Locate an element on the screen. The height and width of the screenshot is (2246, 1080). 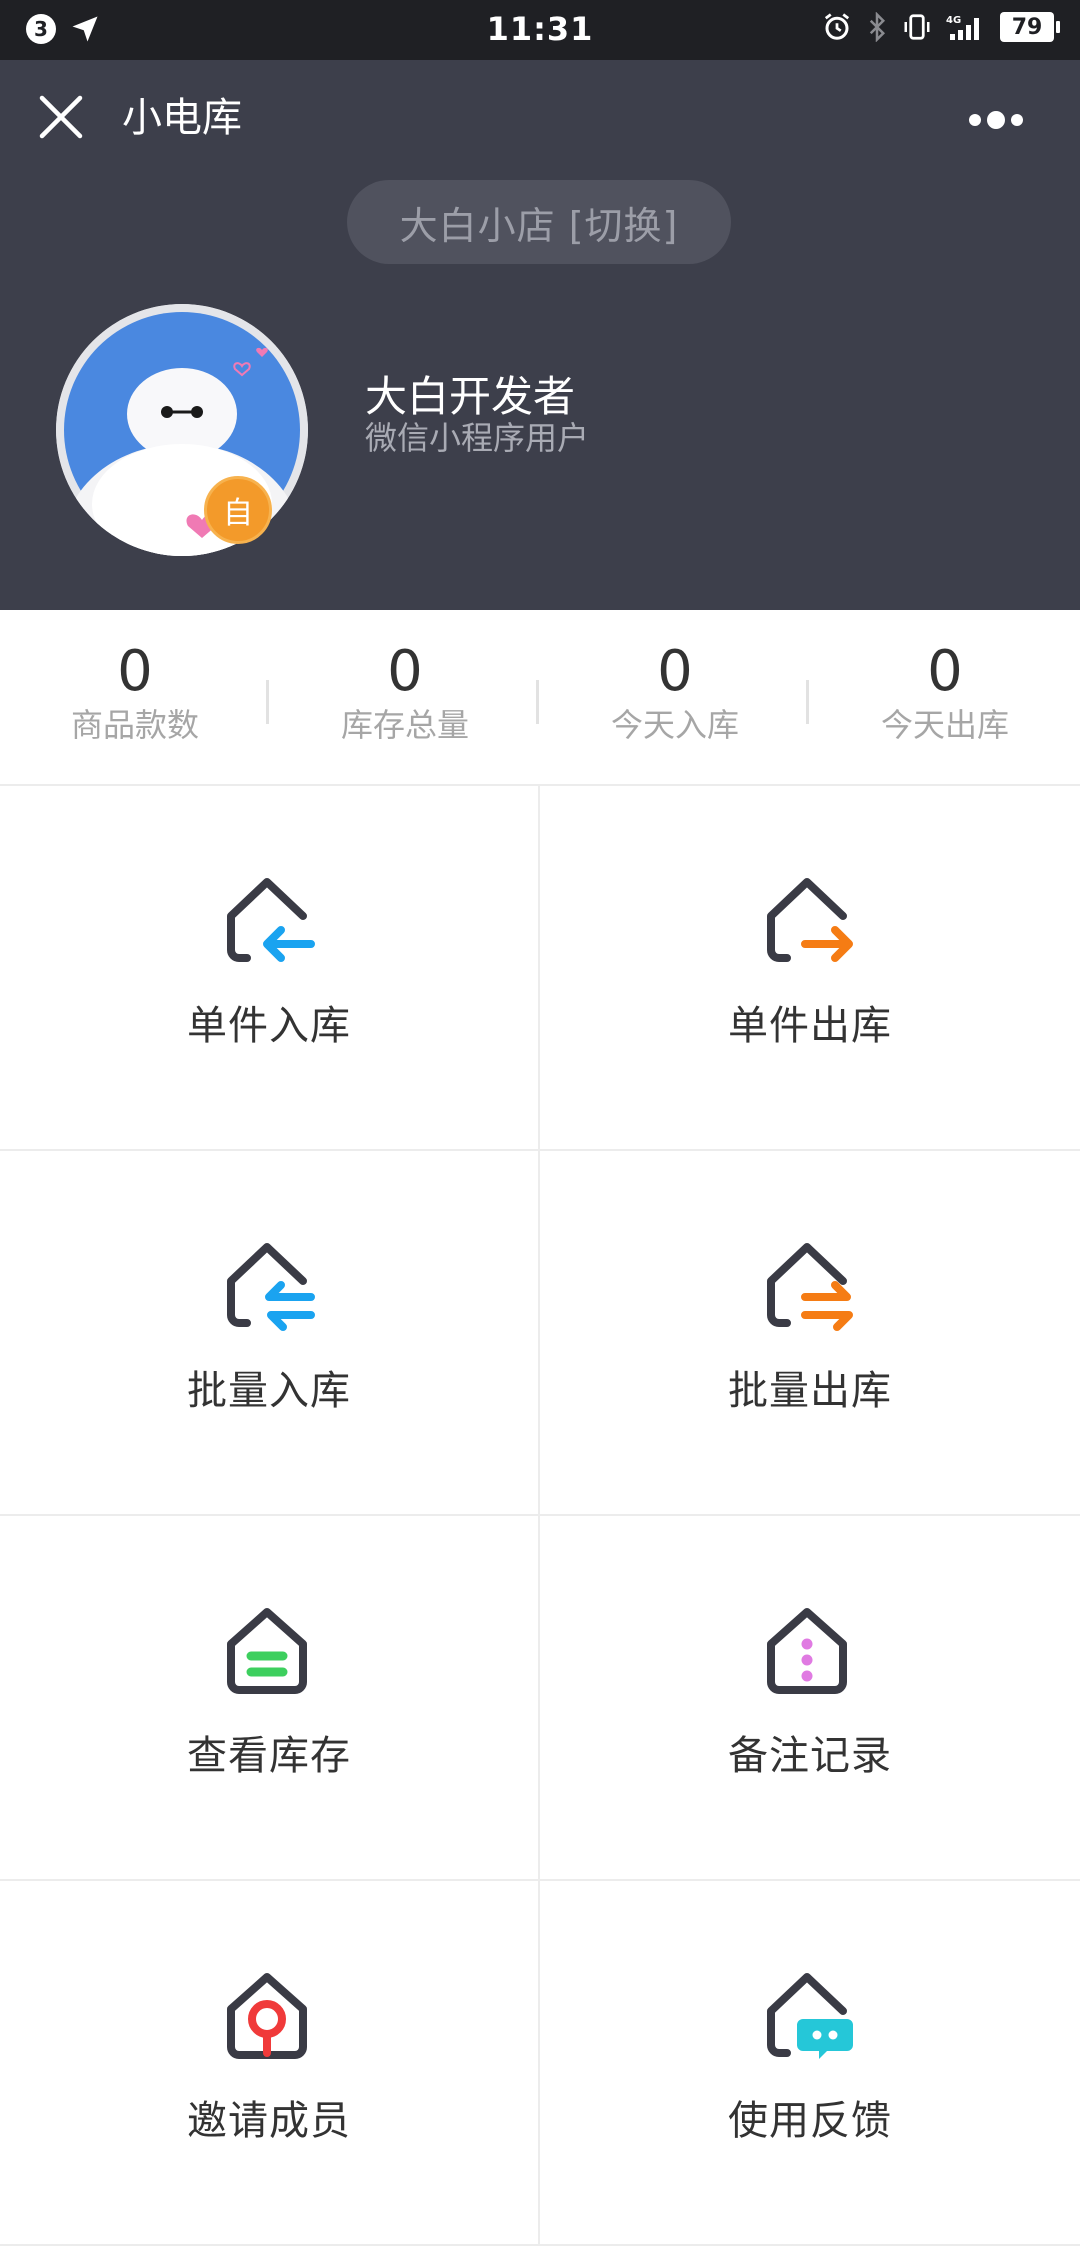
signal-4g-icon: 4G is located at coordinates (962, 27).